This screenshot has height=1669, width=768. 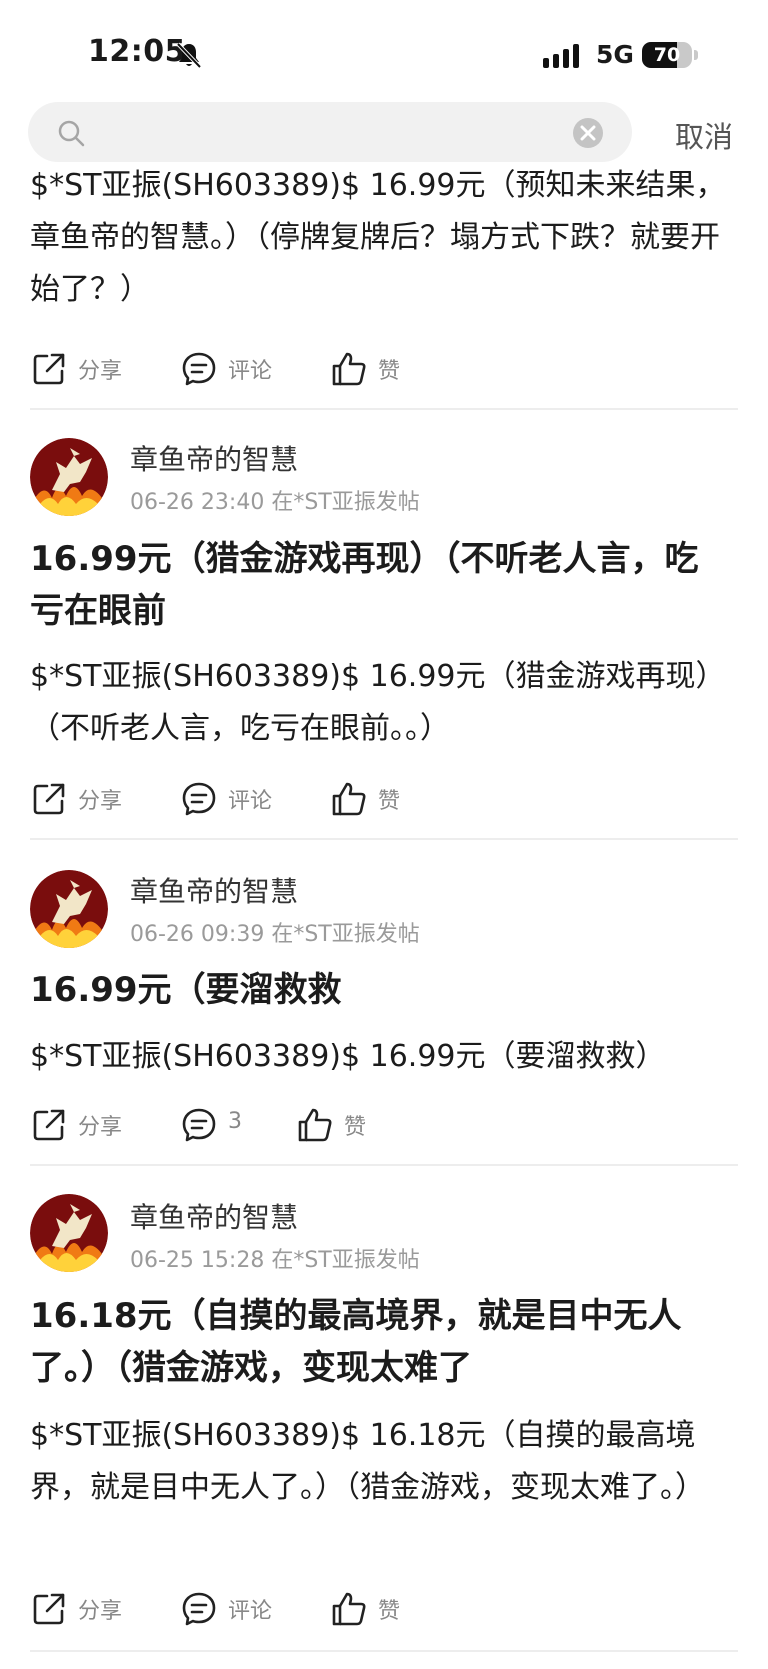 I want to click on status-time: 12:05, so click(x=137, y=51).